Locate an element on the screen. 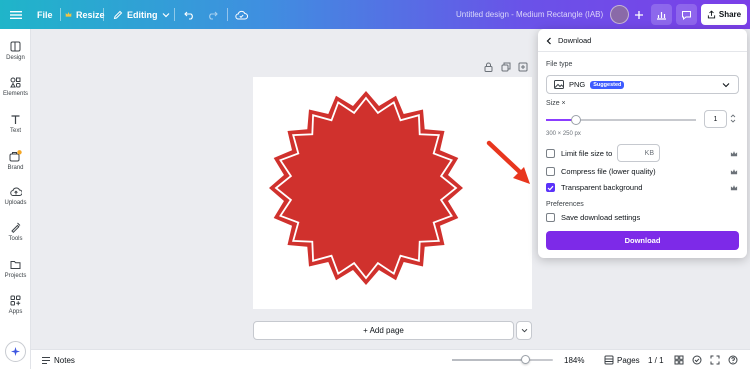 Image resolution: width=750 pixels, height=369 pixels. redo-button is located at coordinates (212, 14).